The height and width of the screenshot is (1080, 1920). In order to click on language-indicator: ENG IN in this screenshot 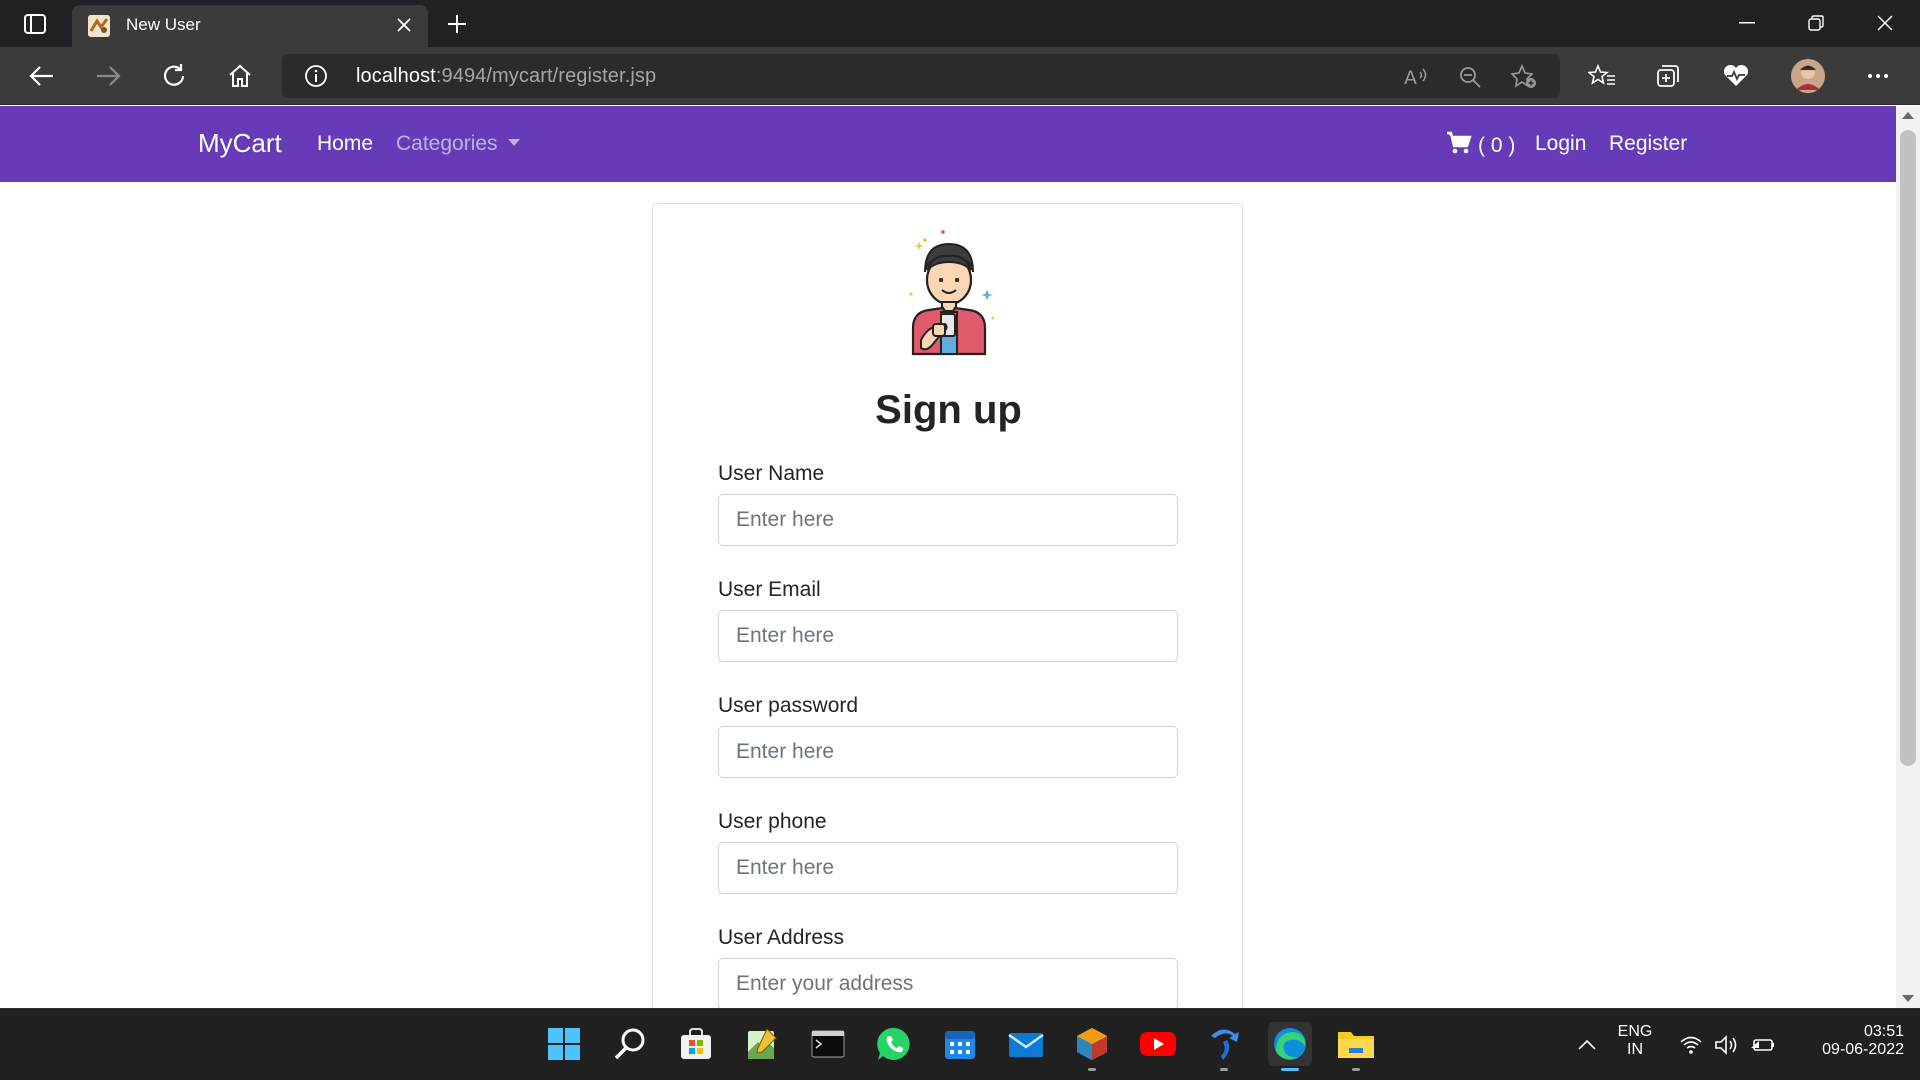, I will do `click(1635, 1041)`.